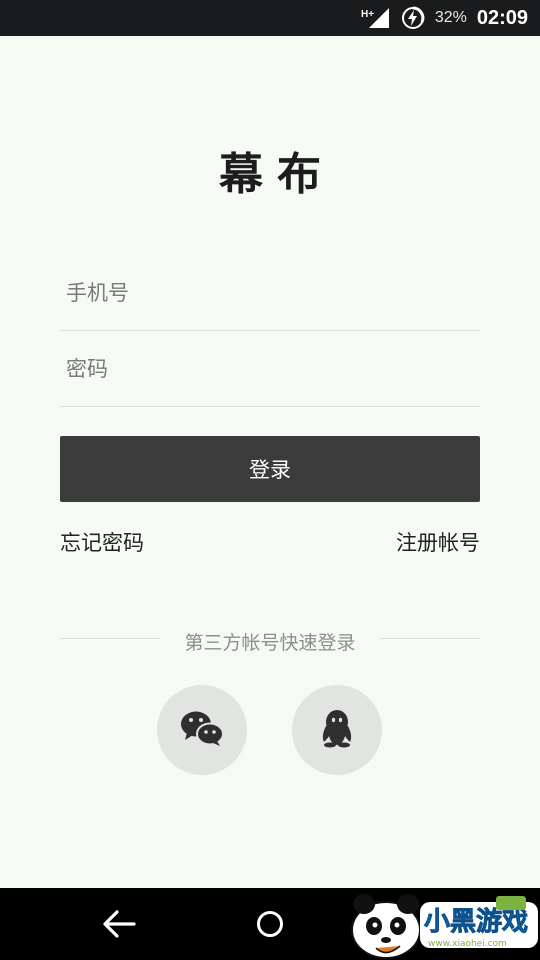 This screenshot has height=960, width=540. What do you see at coordinates (476, 922) in the screenshot?
I see `watermark-text: 小黑游戏` at bounding box center [476, 922].